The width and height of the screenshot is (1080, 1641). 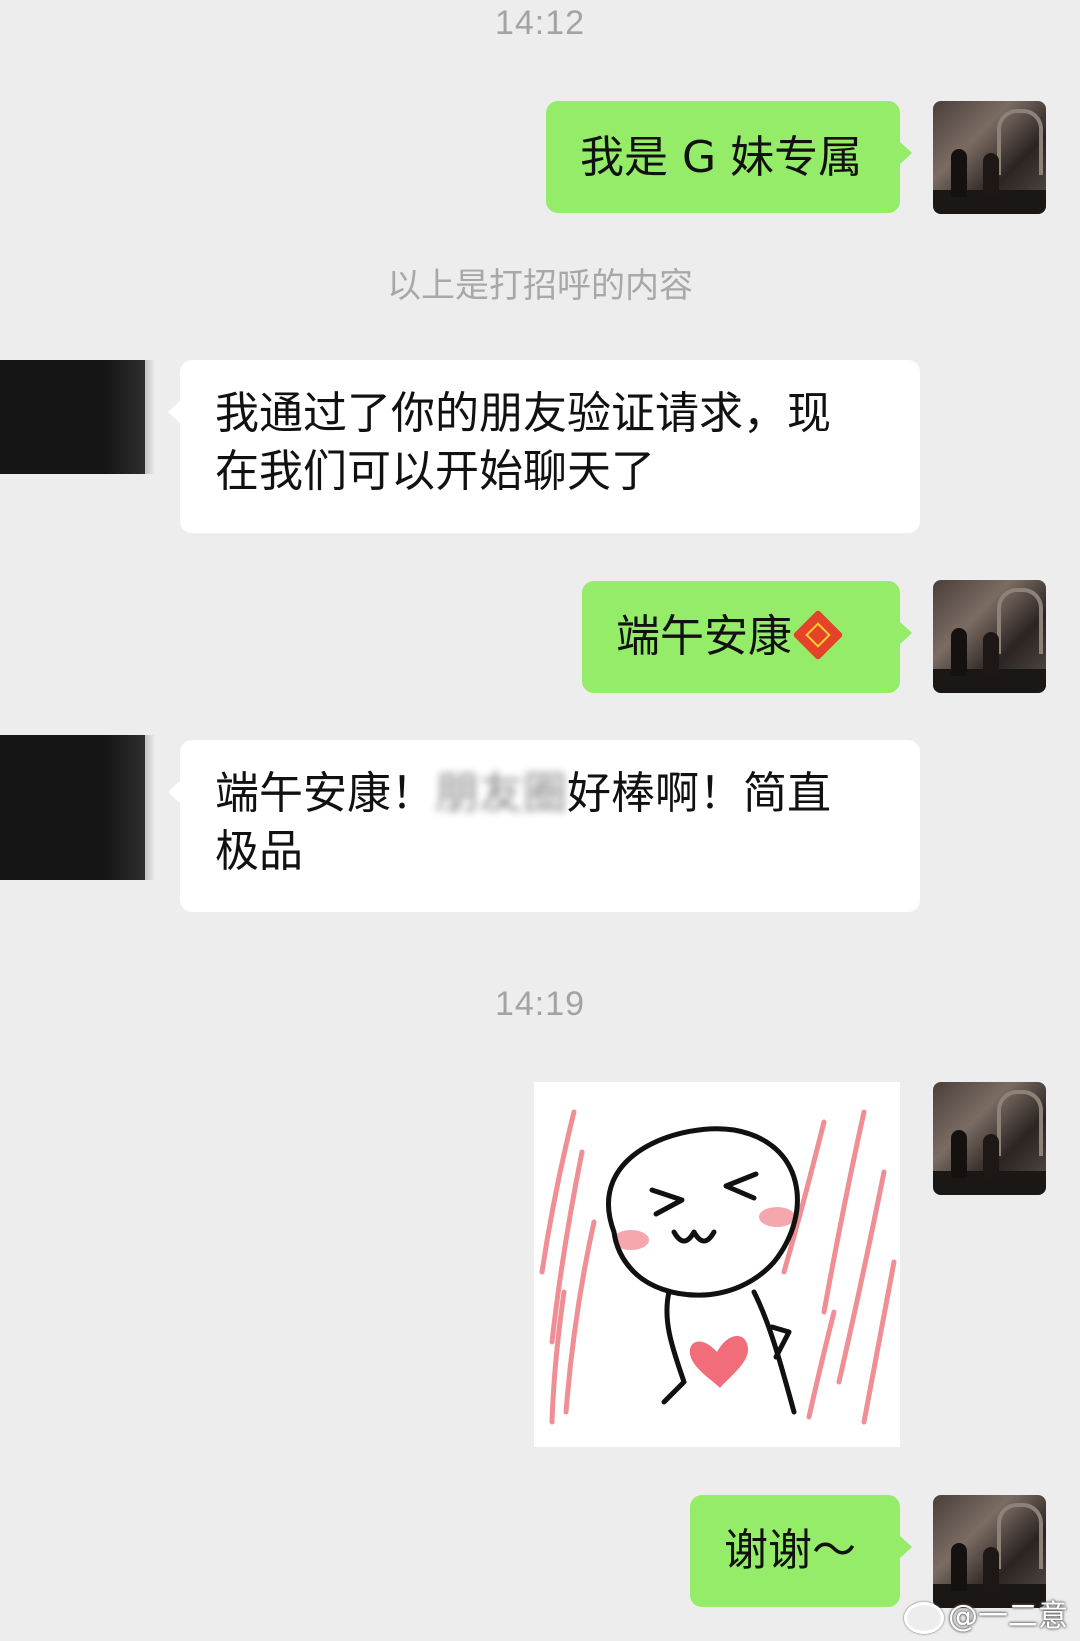 I want to click on outgoing-message-bubble: 端午安康, so click(x=747, y=637).